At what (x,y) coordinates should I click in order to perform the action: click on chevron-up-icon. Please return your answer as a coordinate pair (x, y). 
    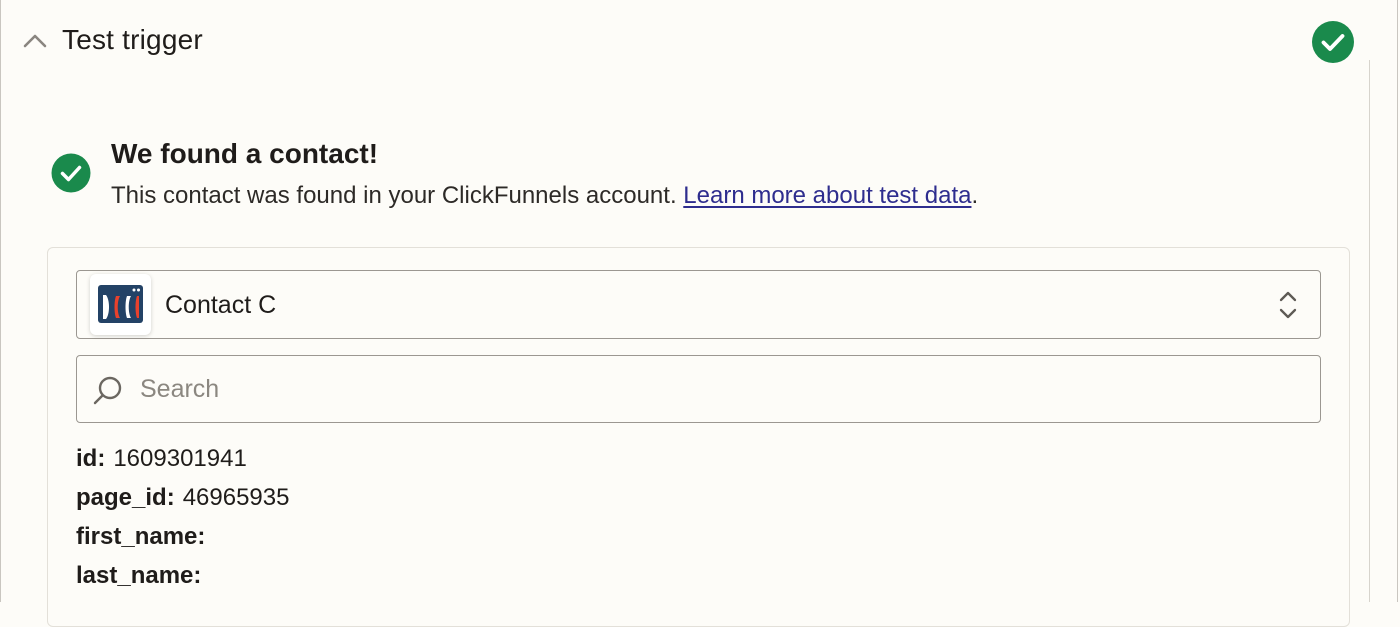
    Looking at the image, I should click on (35, 41).